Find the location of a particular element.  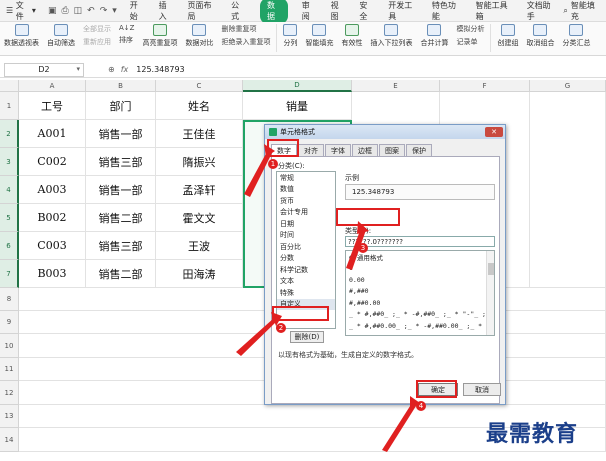

scrollbar-thumb is located at coordinates (491, 269).